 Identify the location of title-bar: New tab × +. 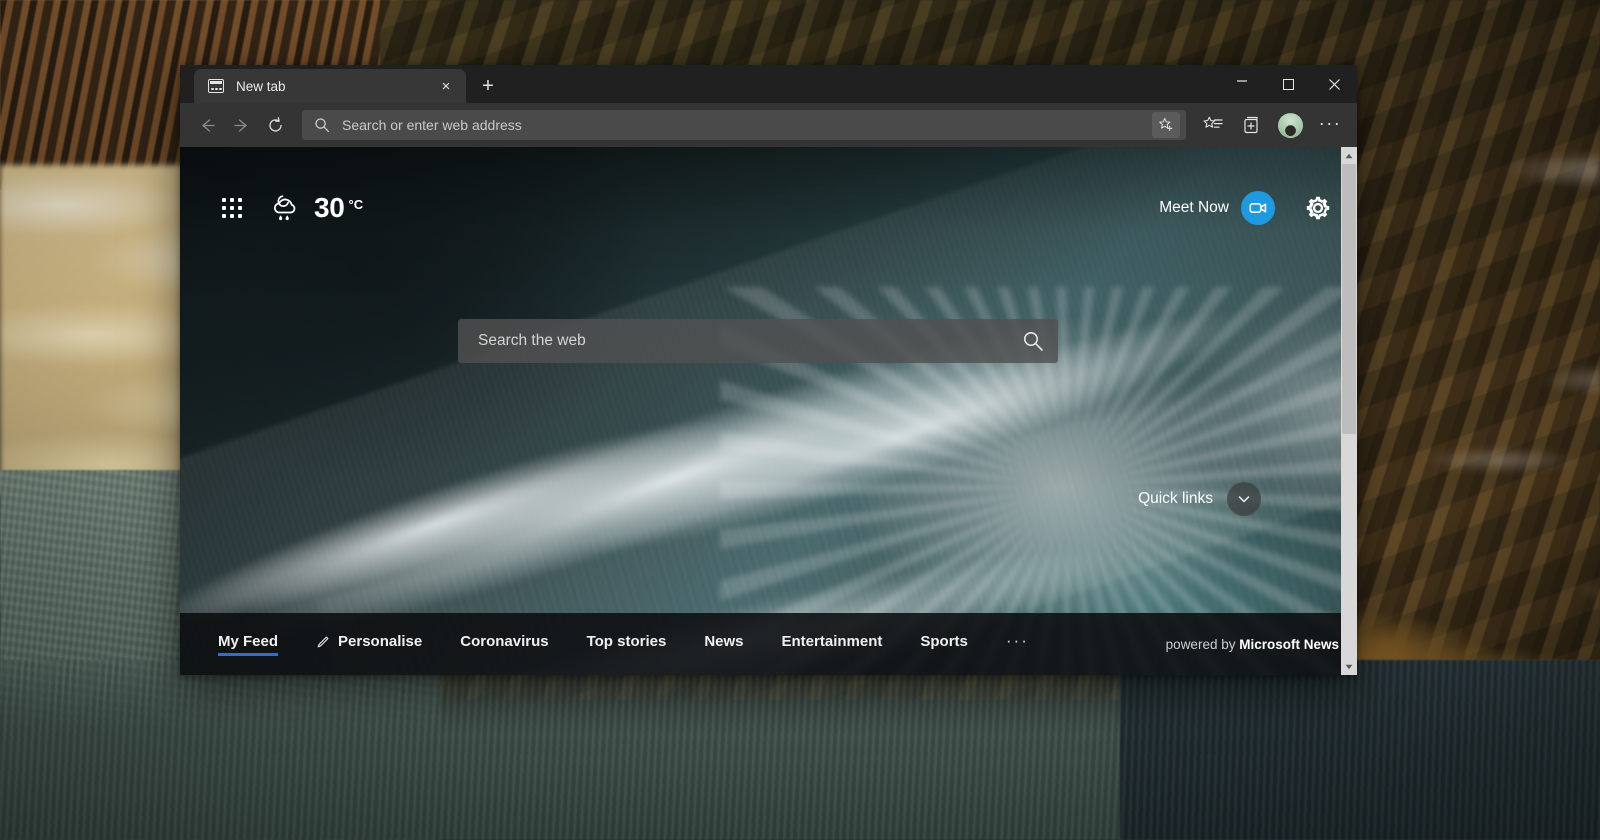
(768, 84).